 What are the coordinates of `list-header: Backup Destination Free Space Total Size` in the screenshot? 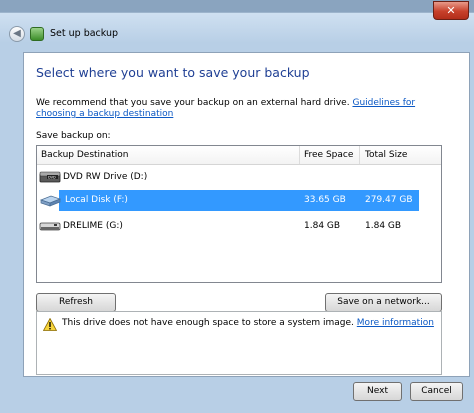 It's located at (239, 155).